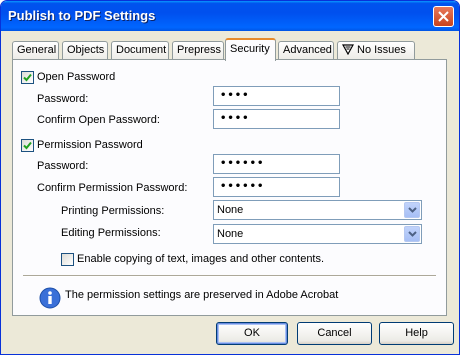  I want to click on tab-general: General, so click(35, 50).